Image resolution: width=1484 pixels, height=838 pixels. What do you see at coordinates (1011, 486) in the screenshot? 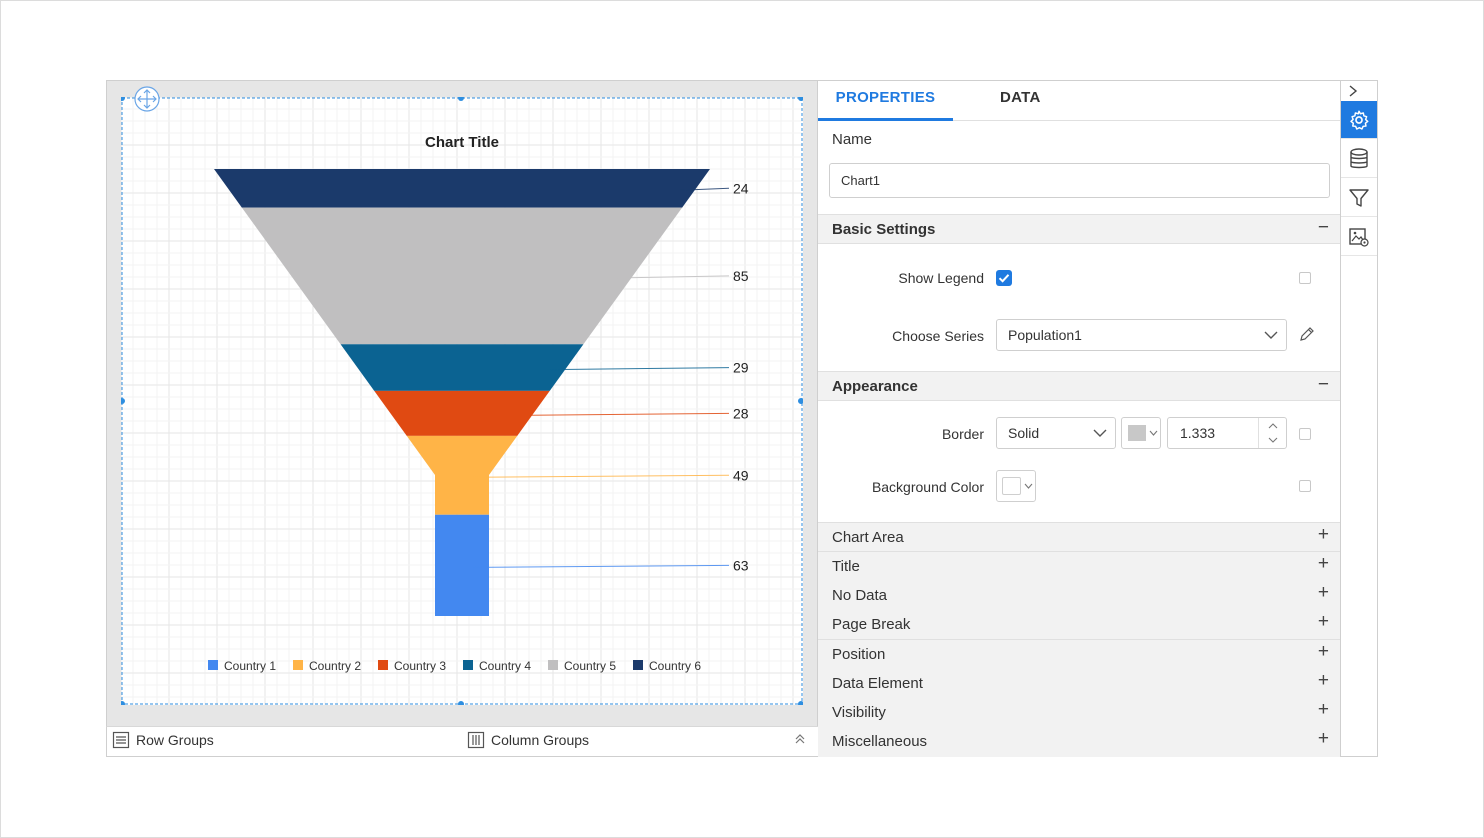
I see `background-color-swatch` at bounding box center [1011, 486].